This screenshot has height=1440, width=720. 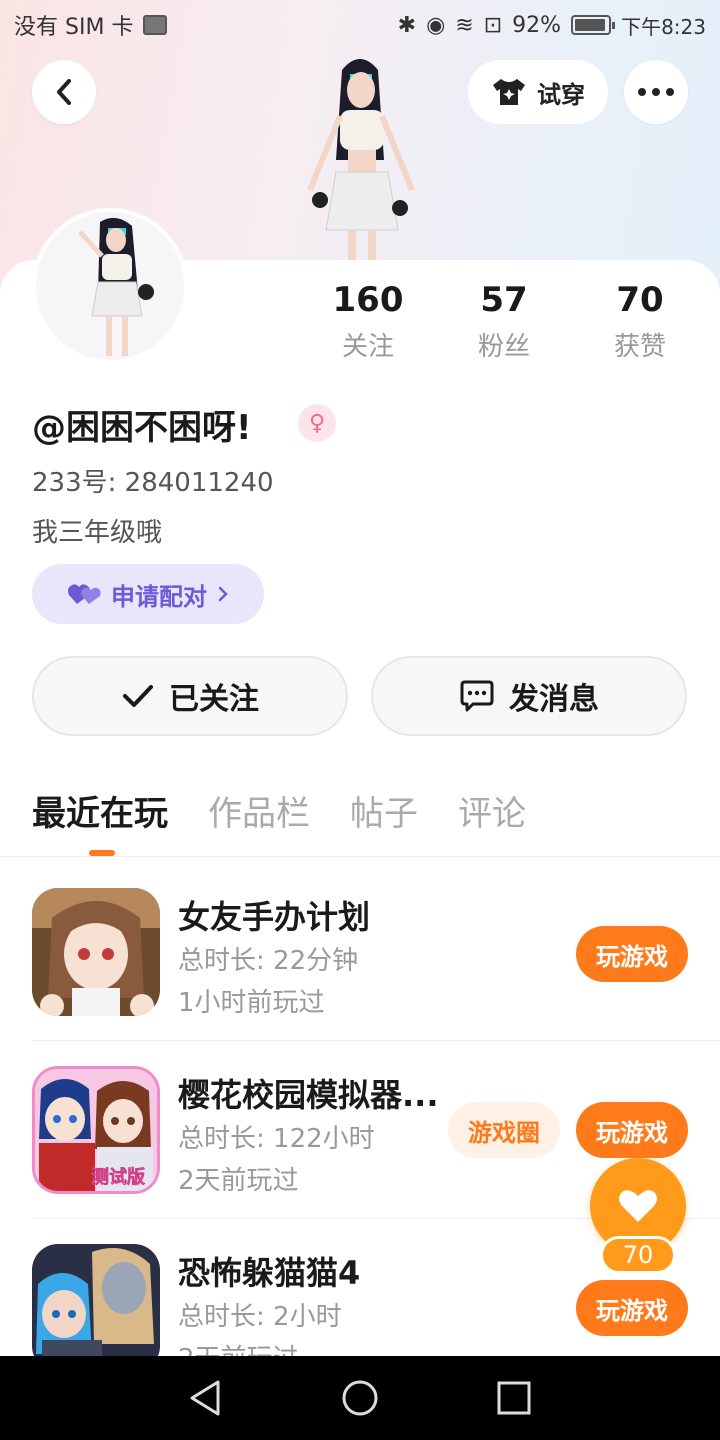 What do you see at coordinates (638, 1206) in the screenshot?
I see `heart-icon` at bounding box center [638, 1206].